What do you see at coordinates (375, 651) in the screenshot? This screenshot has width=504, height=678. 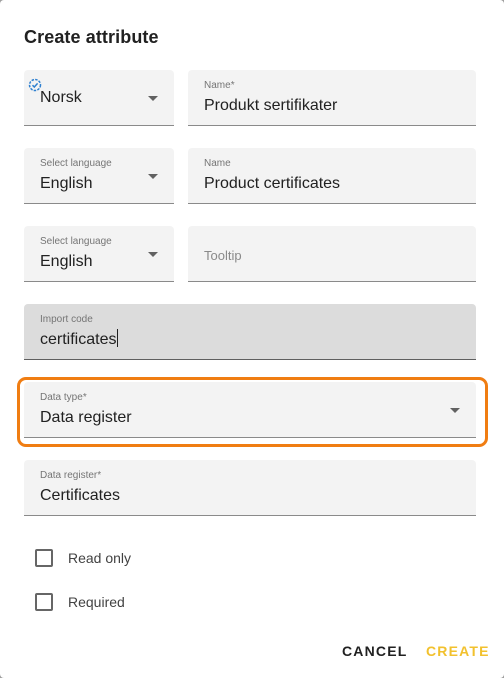 I see `cancel-button: CANCEL` at bounding box center [375, 651].